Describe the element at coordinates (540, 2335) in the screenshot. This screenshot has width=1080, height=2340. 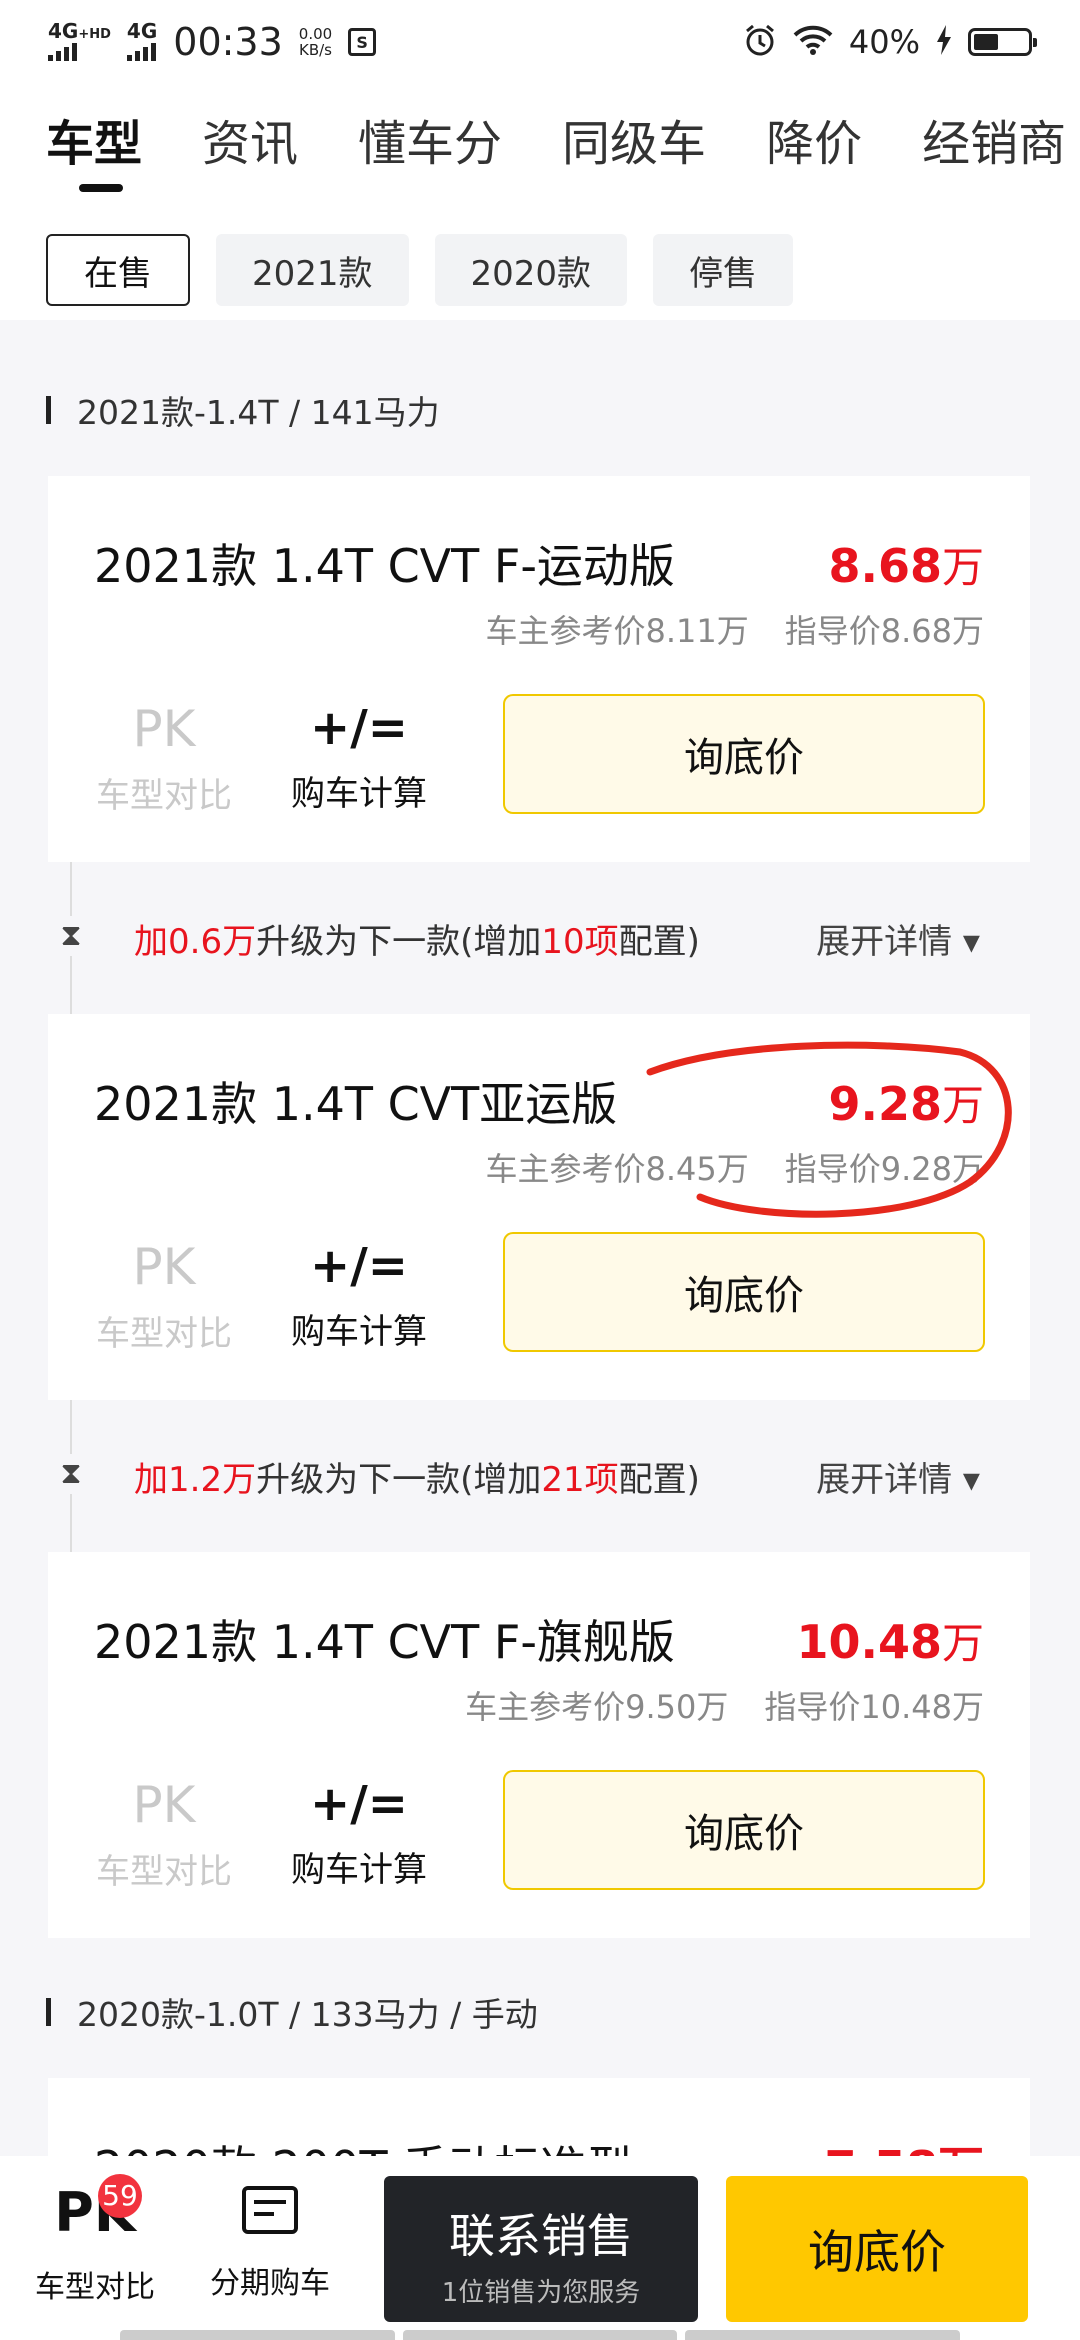
I see `gesture-bar` at that location.